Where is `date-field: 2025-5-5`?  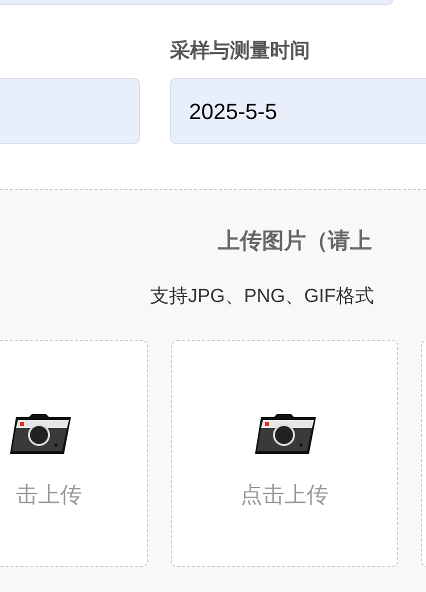 date-field: 2025-5-5 is located at coordinates (298, 111).